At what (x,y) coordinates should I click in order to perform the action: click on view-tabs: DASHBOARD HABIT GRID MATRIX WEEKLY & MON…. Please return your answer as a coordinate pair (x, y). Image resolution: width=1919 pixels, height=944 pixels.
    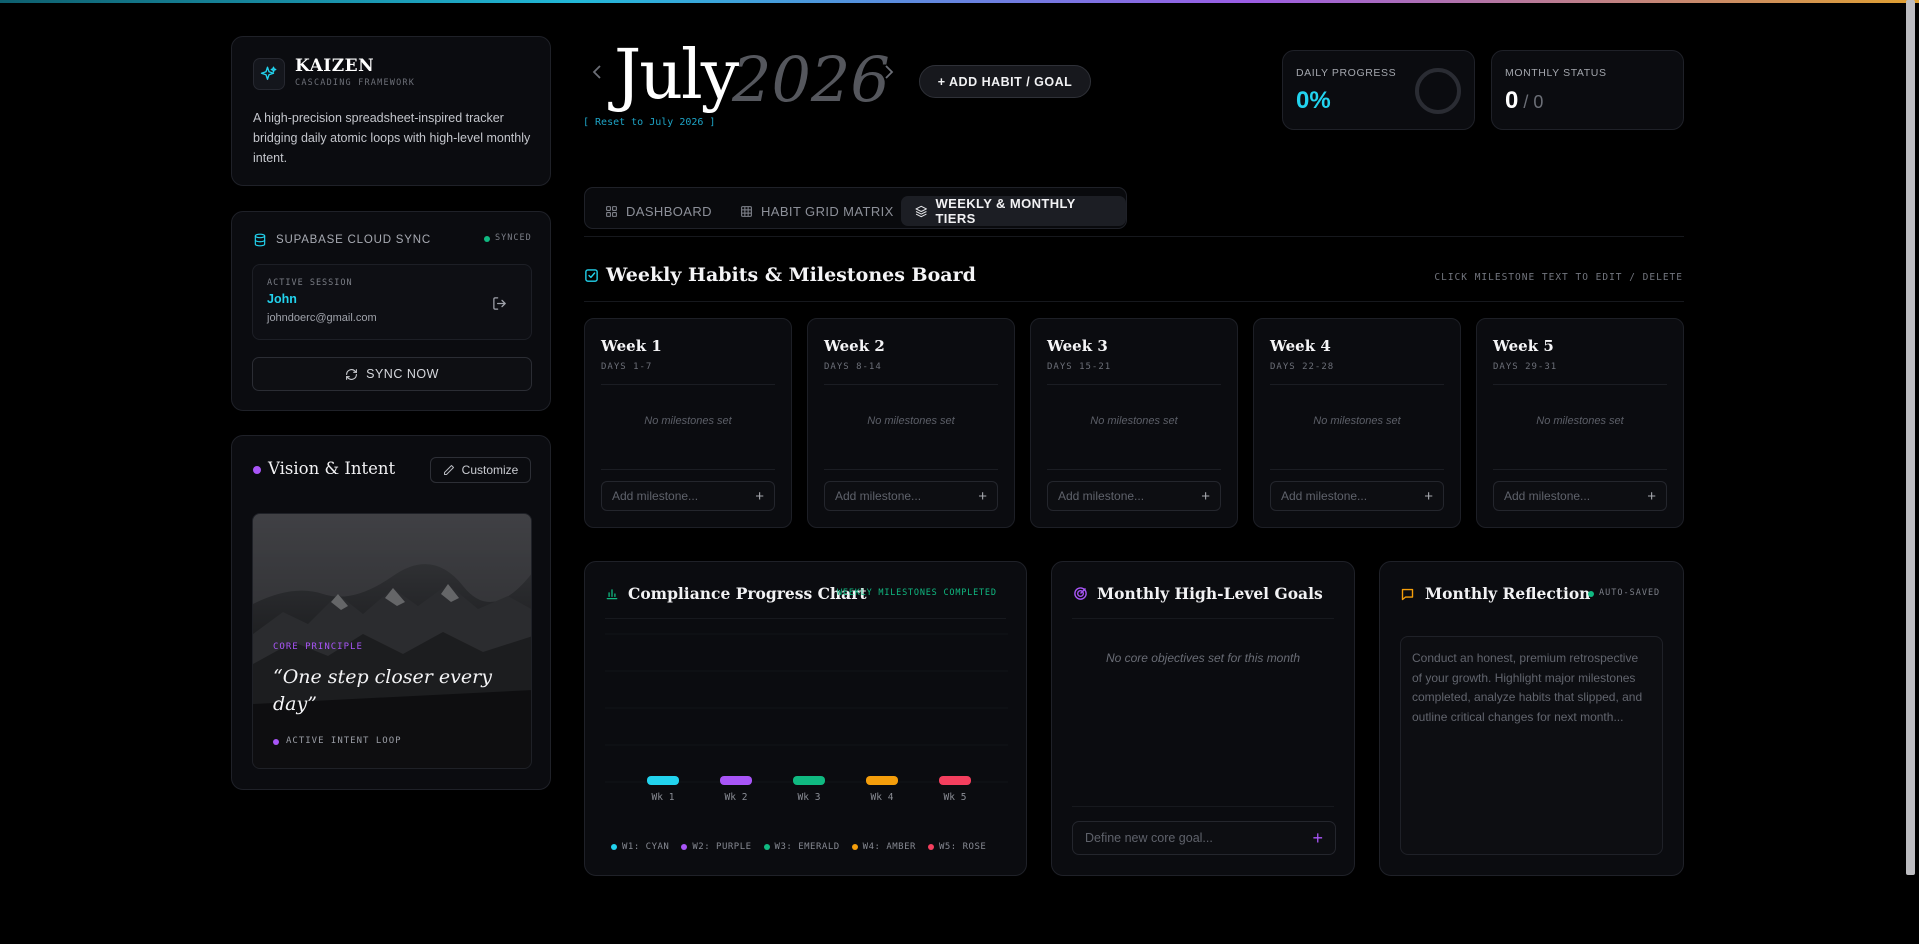
    Looking at the image, I should click on (855, 208).